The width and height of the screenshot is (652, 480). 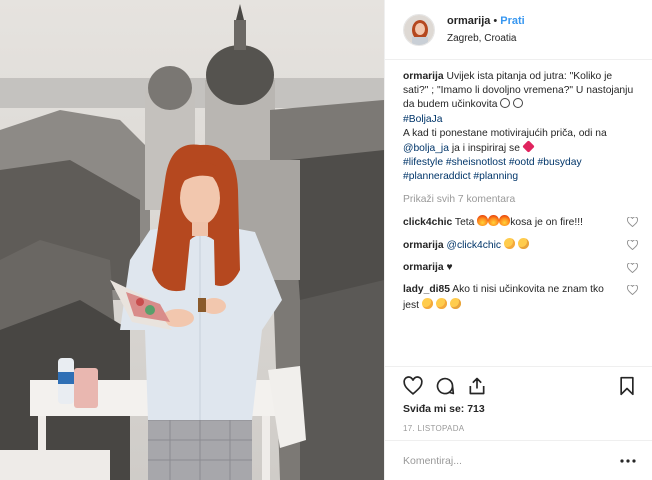 I want to click on mention-bolja-ja: @bolja_ja, so click(x=426, y=148).